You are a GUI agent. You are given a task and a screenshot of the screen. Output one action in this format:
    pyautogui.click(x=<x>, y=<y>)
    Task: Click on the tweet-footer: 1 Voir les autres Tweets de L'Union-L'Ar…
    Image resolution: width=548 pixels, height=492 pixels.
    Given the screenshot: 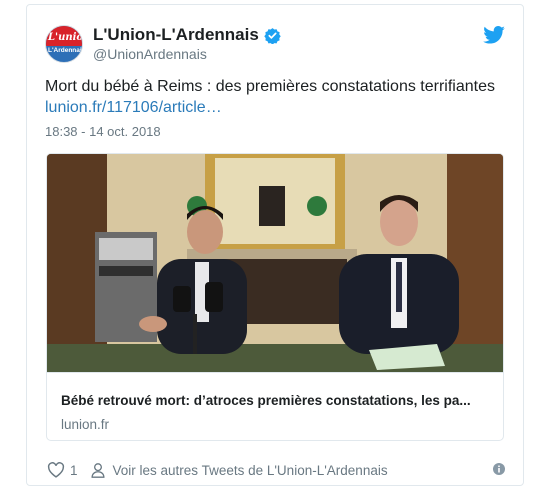 What is the action you would take?
    pyautogui.click(x=276, y=470)
    